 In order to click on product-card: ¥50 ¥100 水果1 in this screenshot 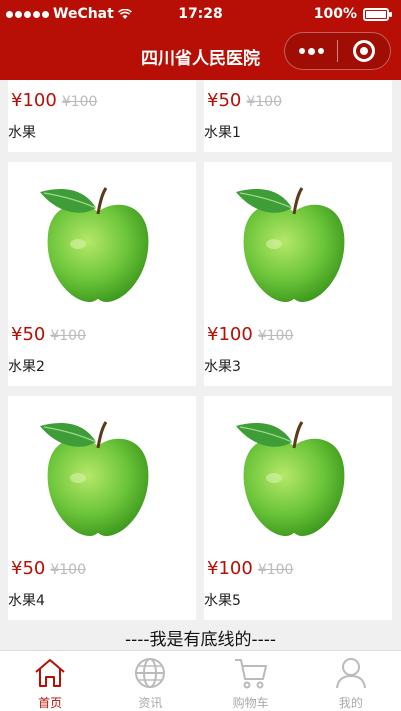, I will do `click(298, 116)`.